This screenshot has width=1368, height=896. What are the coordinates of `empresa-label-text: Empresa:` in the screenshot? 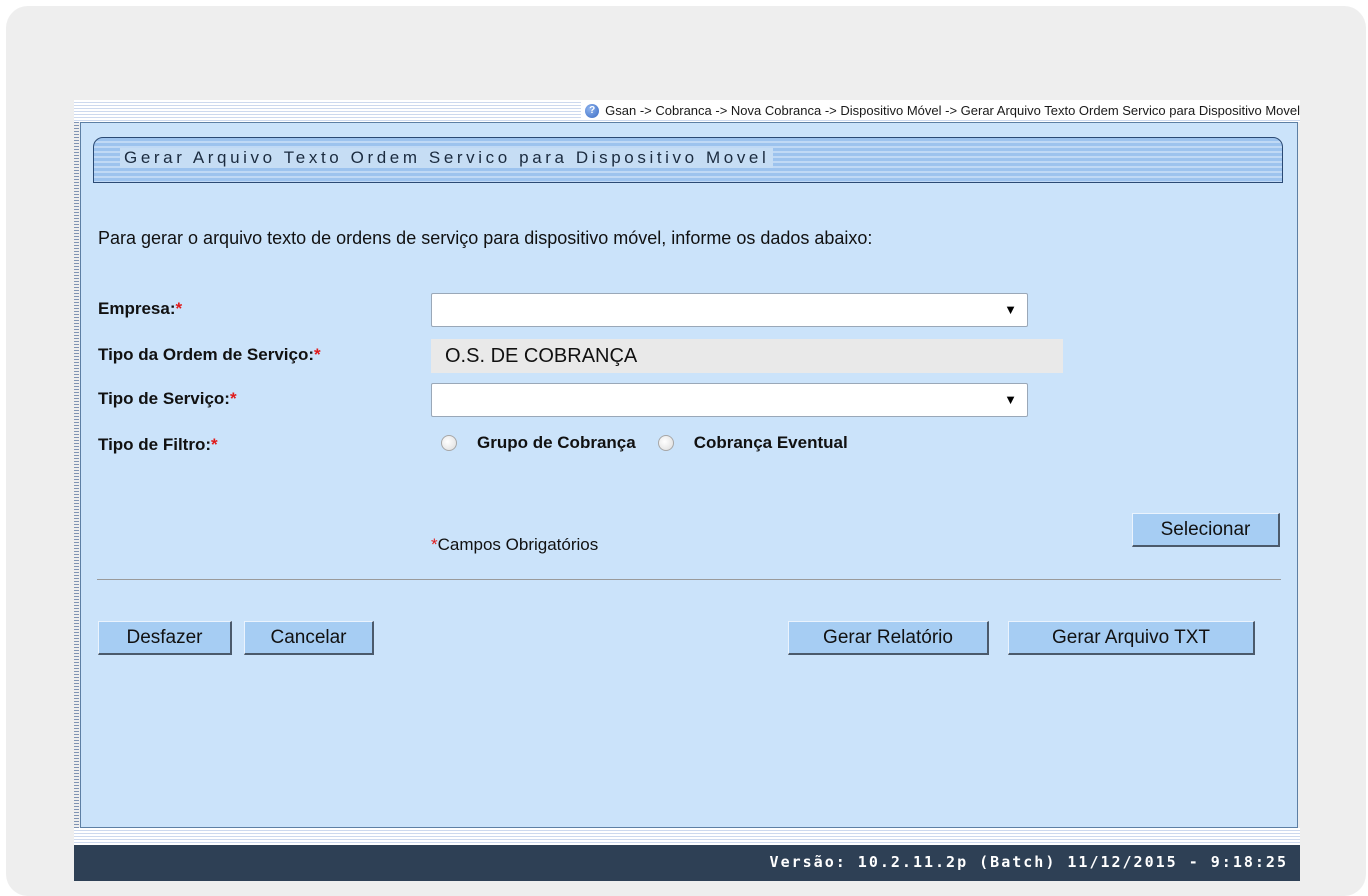 It's located at (137, 308).